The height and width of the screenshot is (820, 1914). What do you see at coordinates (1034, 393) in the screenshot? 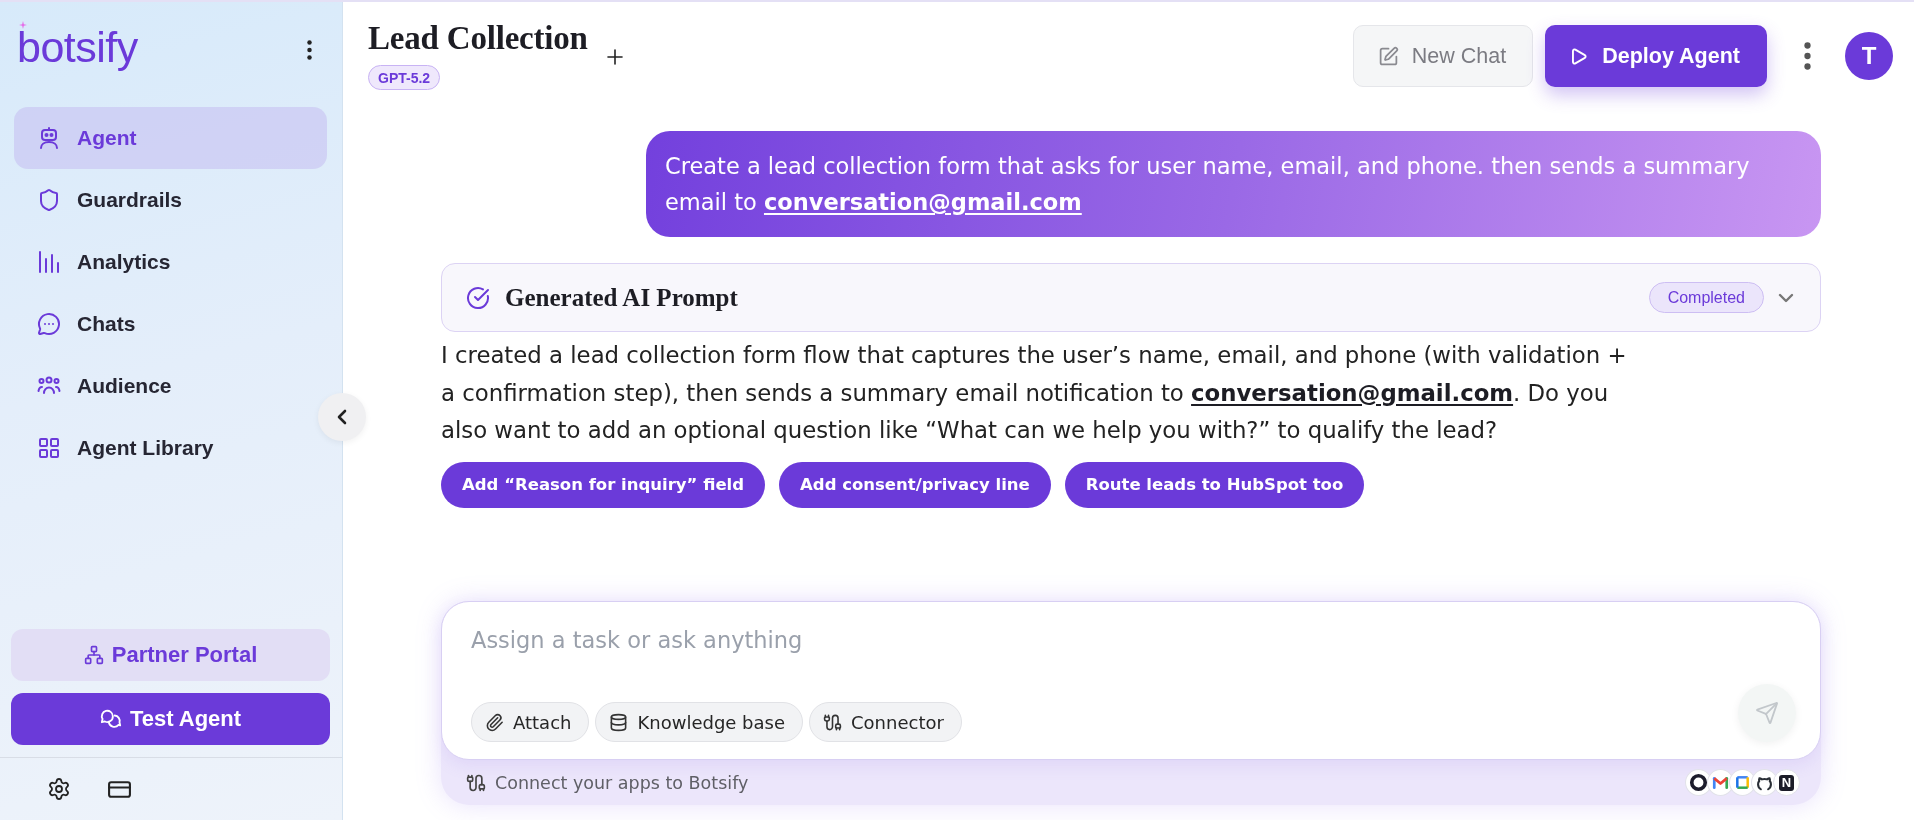
I see `assistant-reply: I created a lead collection form flow that captures the user’s name, email, and phone (with validation + a confirmation step), then sends a summary email notification to conversation@gmail.com. Do you also want to add an optional question like “What can we help you with?” to qualify the lead?` at bounding box center [1034, 393].